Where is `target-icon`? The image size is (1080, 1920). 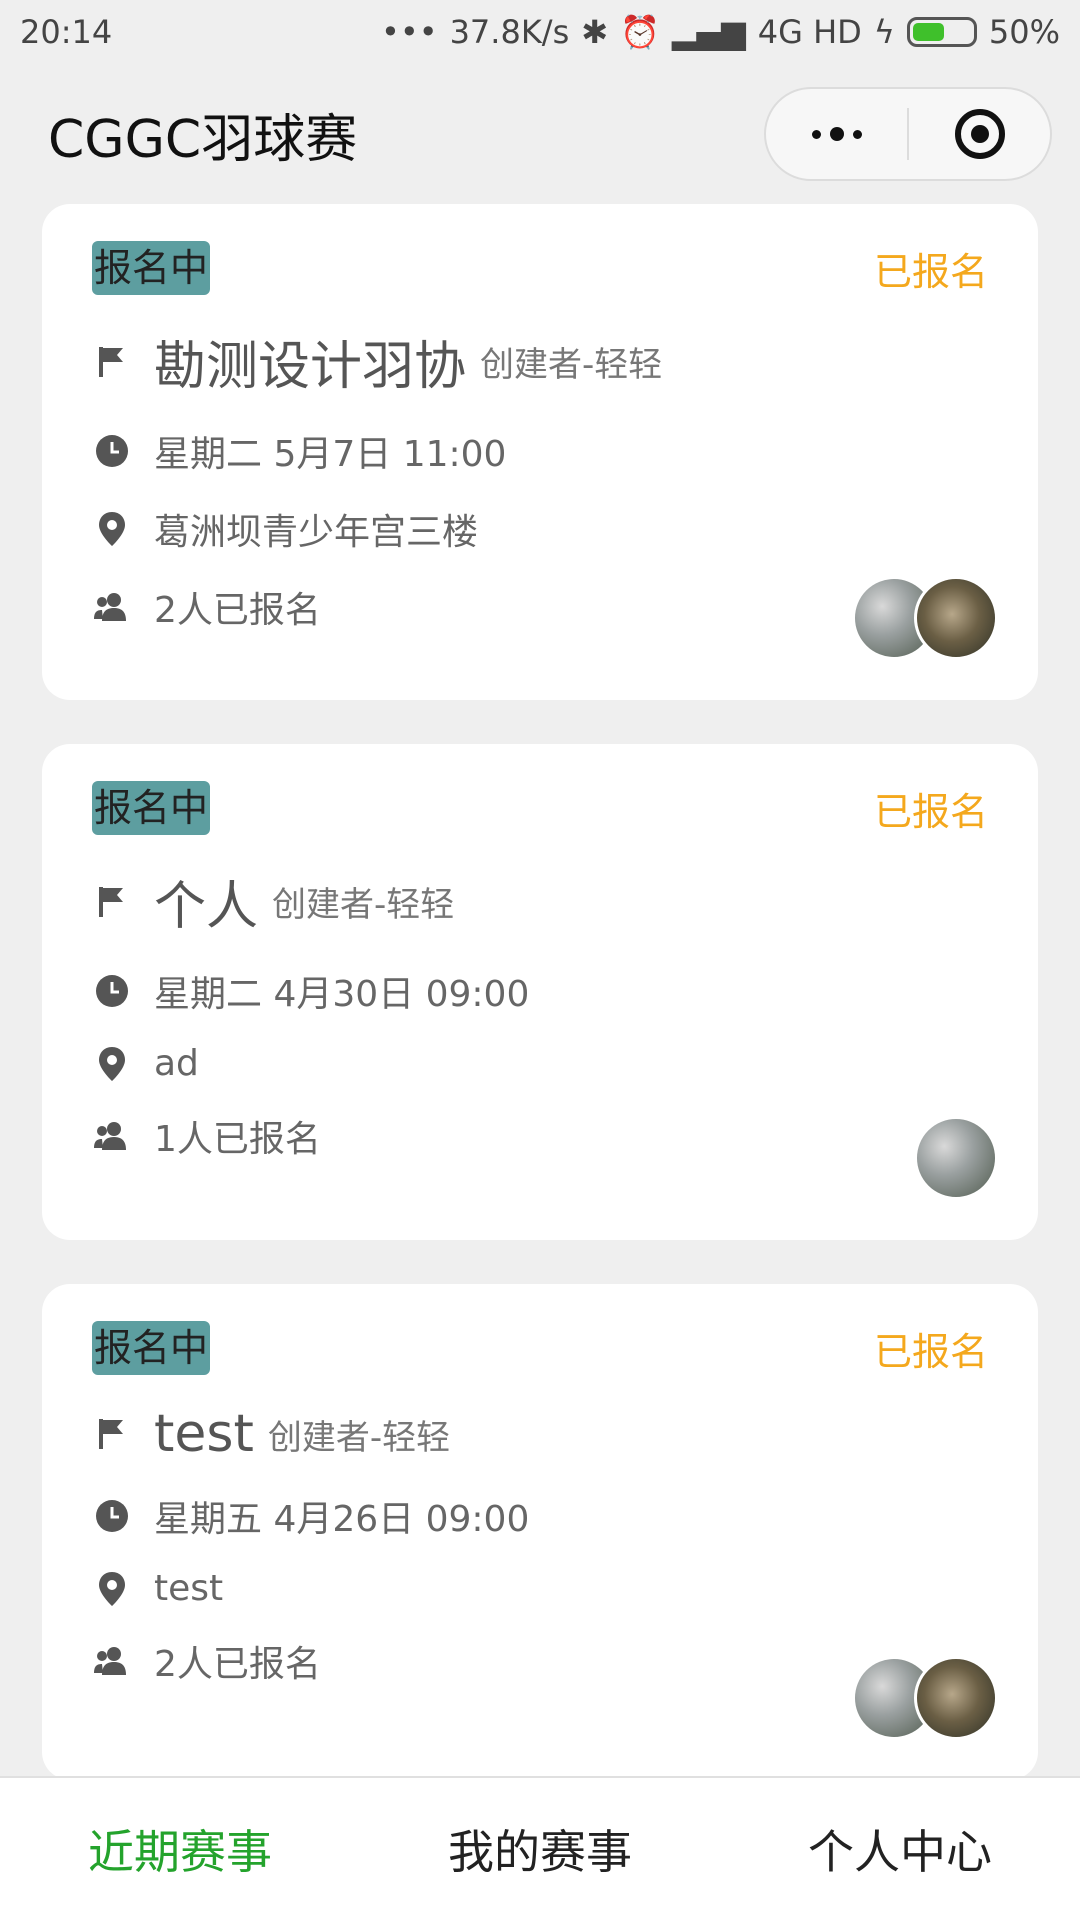 target-icon is located at coordinates (979, 134).